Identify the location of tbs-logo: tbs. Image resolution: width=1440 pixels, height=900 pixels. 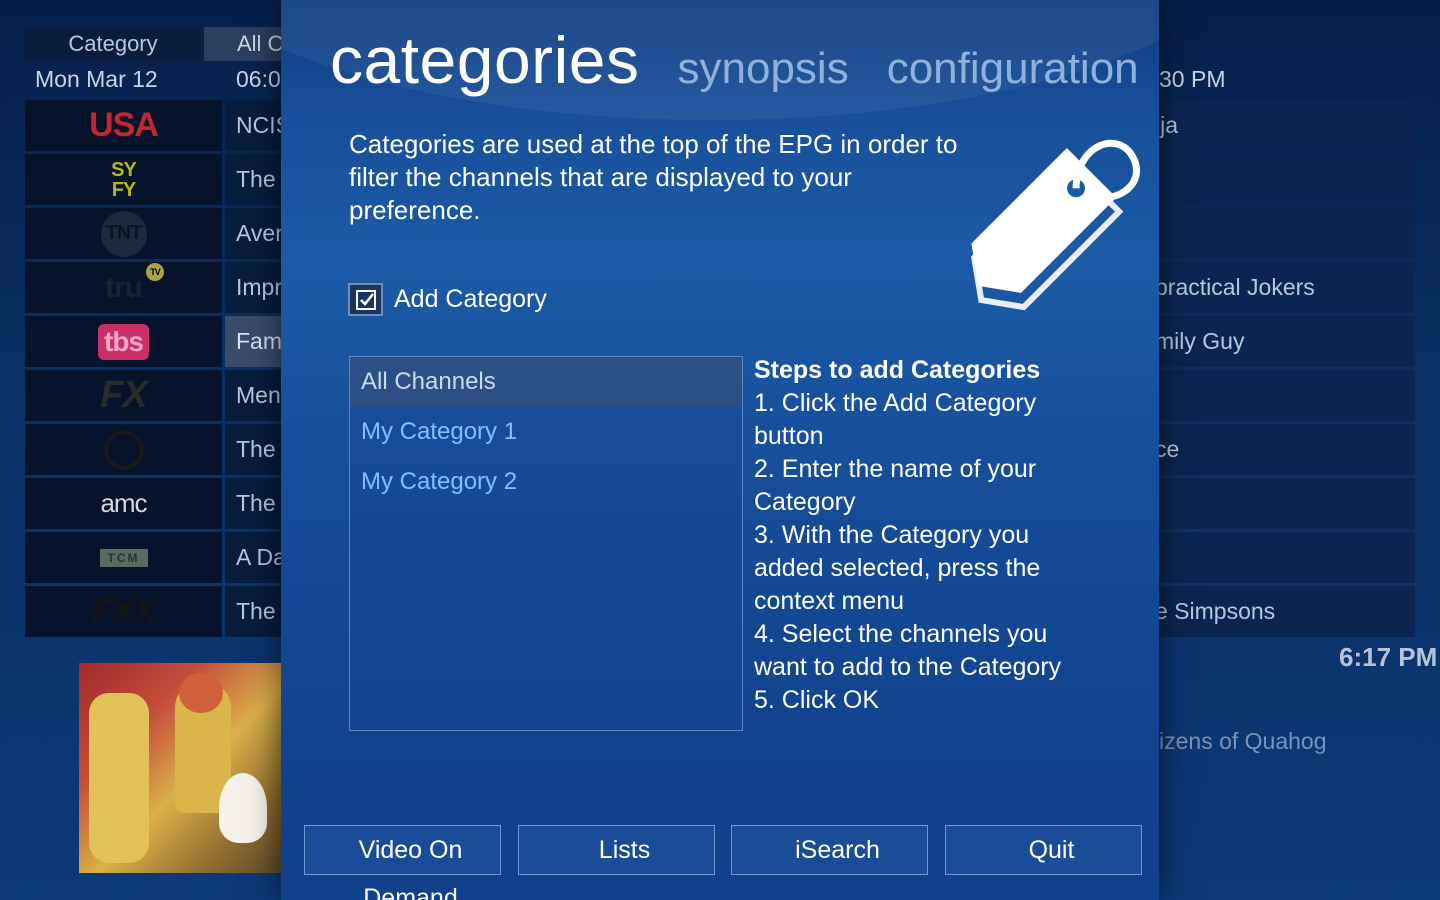
(123, 341).